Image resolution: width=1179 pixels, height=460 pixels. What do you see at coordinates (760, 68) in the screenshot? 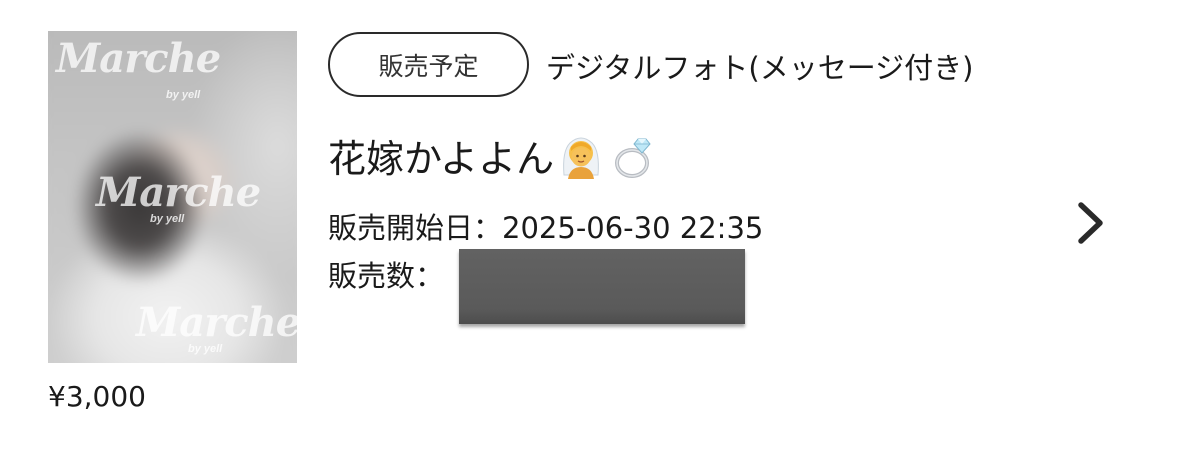
I see `category-label: デジタルフォト(メッセージ付き)` at bounding box center [760, 68].